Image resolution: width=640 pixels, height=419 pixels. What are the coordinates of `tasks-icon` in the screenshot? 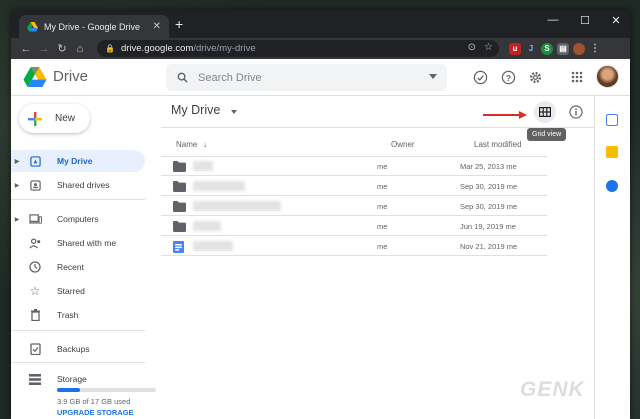 It's located at (612, 186).